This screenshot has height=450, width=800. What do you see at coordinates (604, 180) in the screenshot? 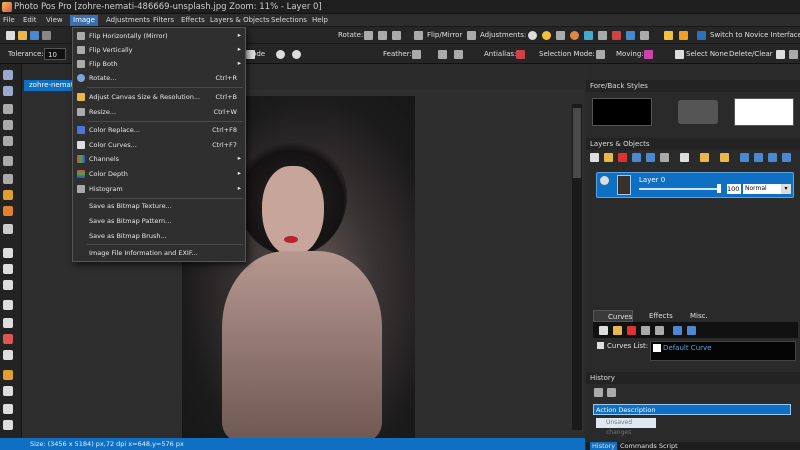
I see `visibility-icon` at bounding box center [604, 180].